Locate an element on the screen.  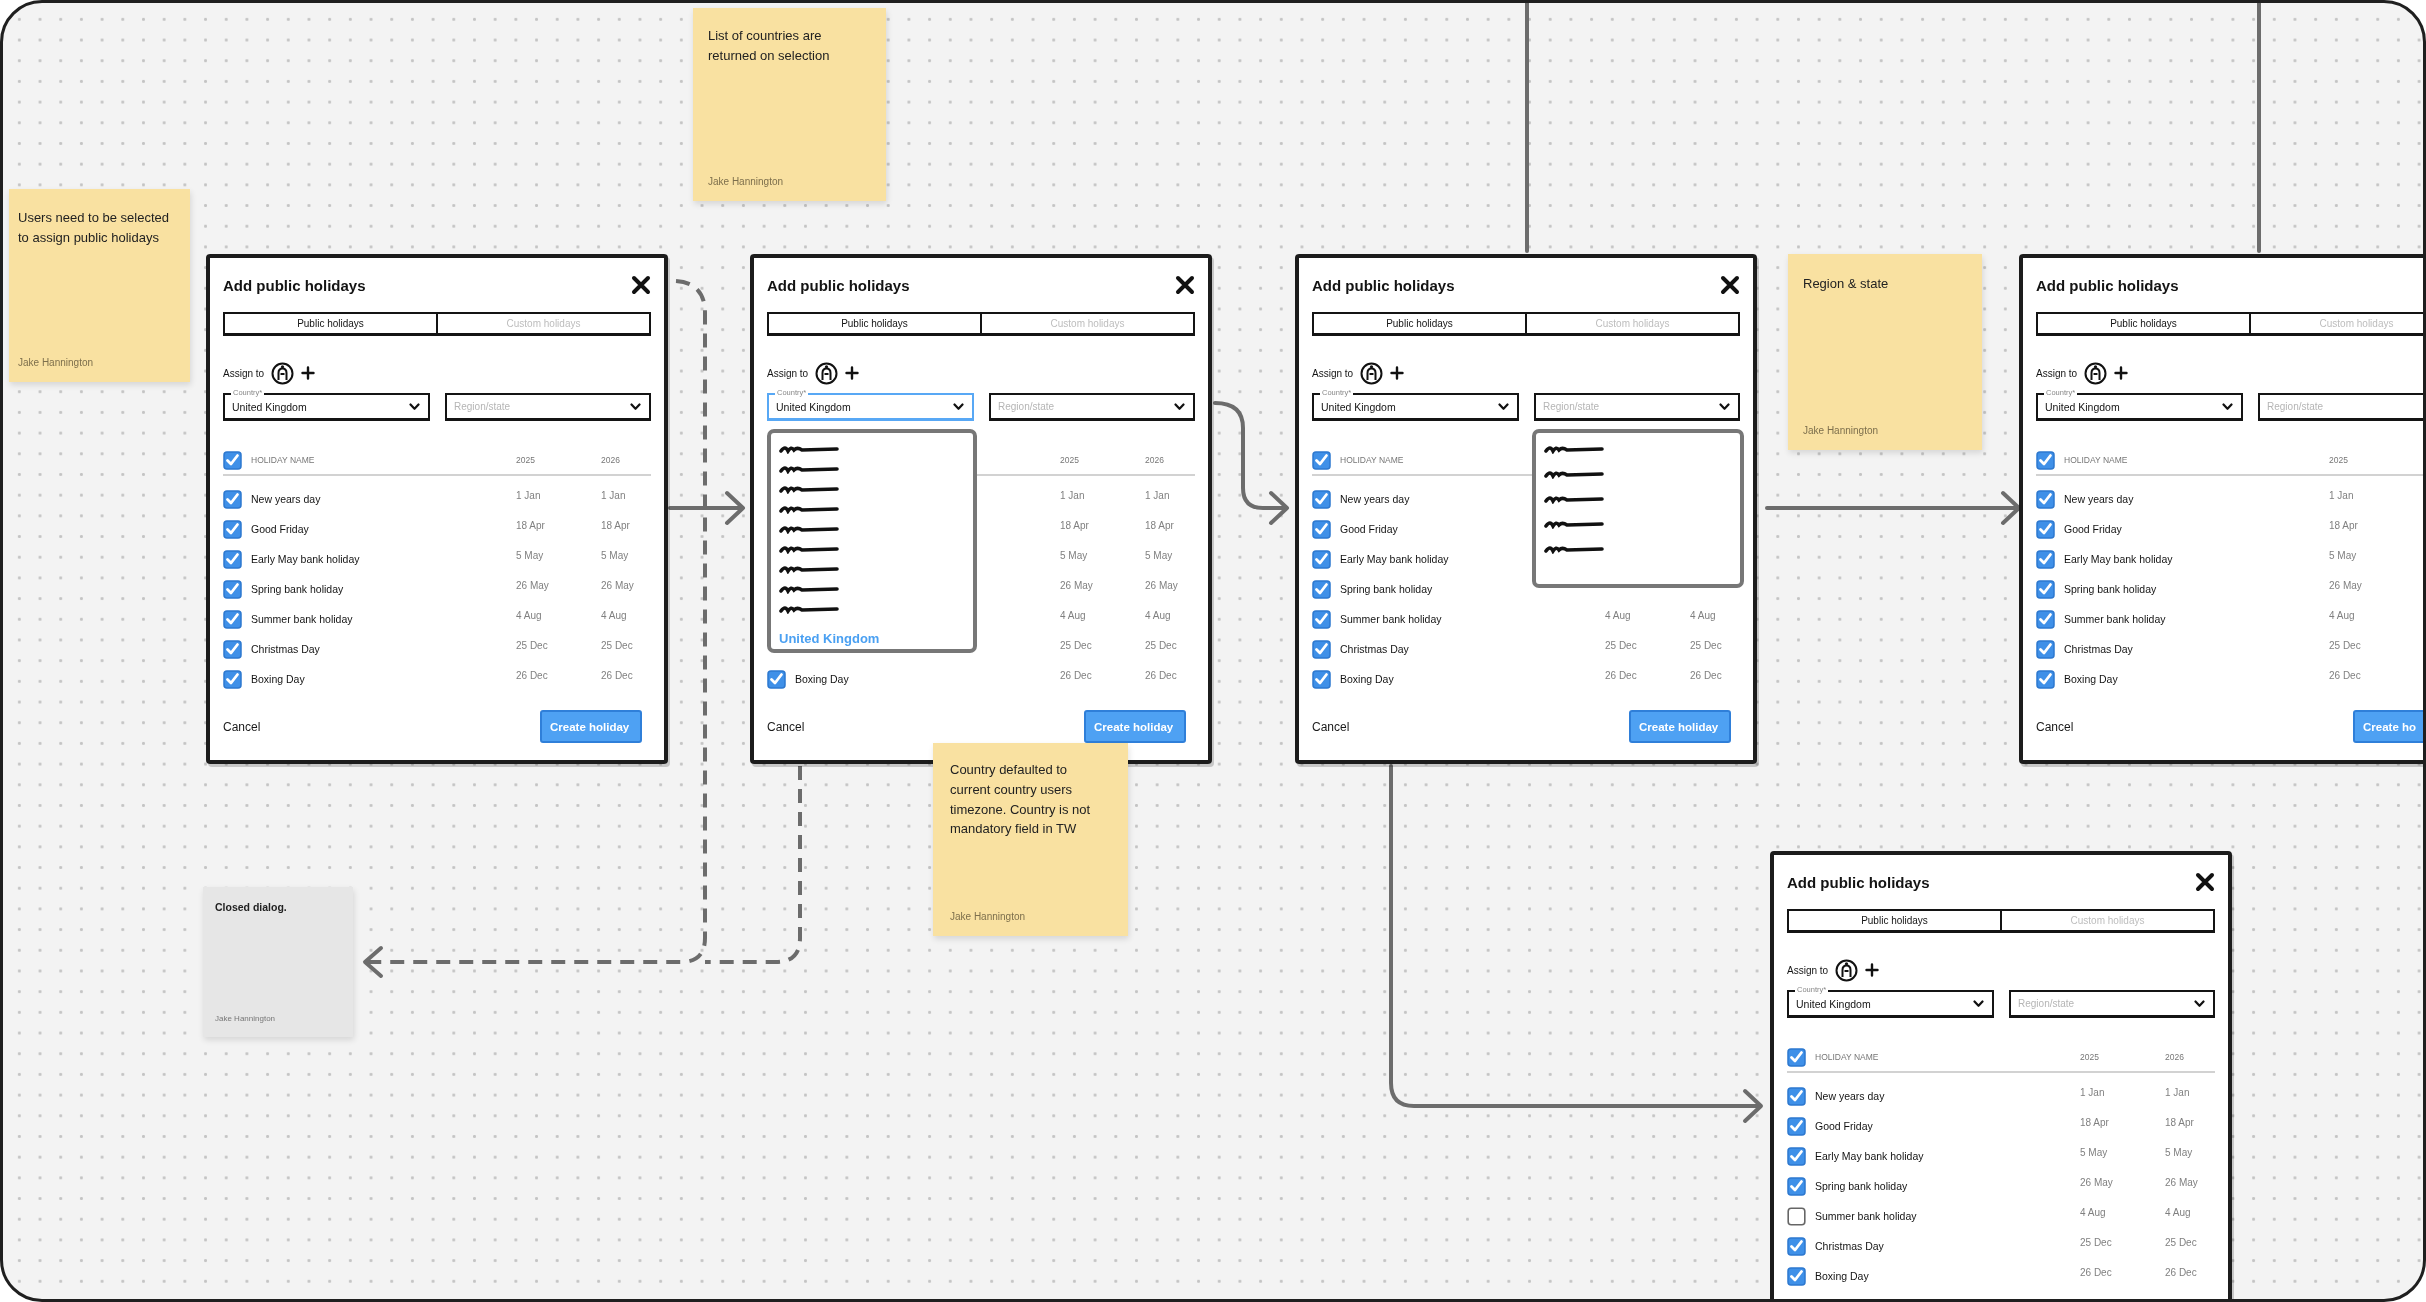
holiday-name: Good Friday is located at coordinates (1369, 529).